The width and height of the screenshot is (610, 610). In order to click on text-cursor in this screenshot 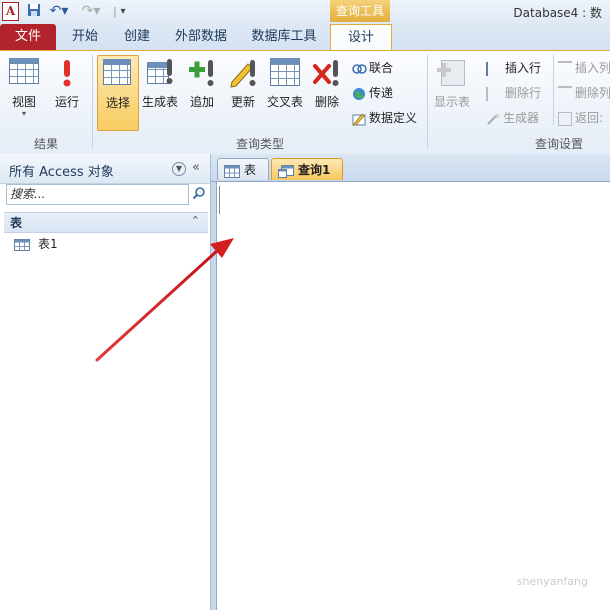, I will do `click(219, 200)`.